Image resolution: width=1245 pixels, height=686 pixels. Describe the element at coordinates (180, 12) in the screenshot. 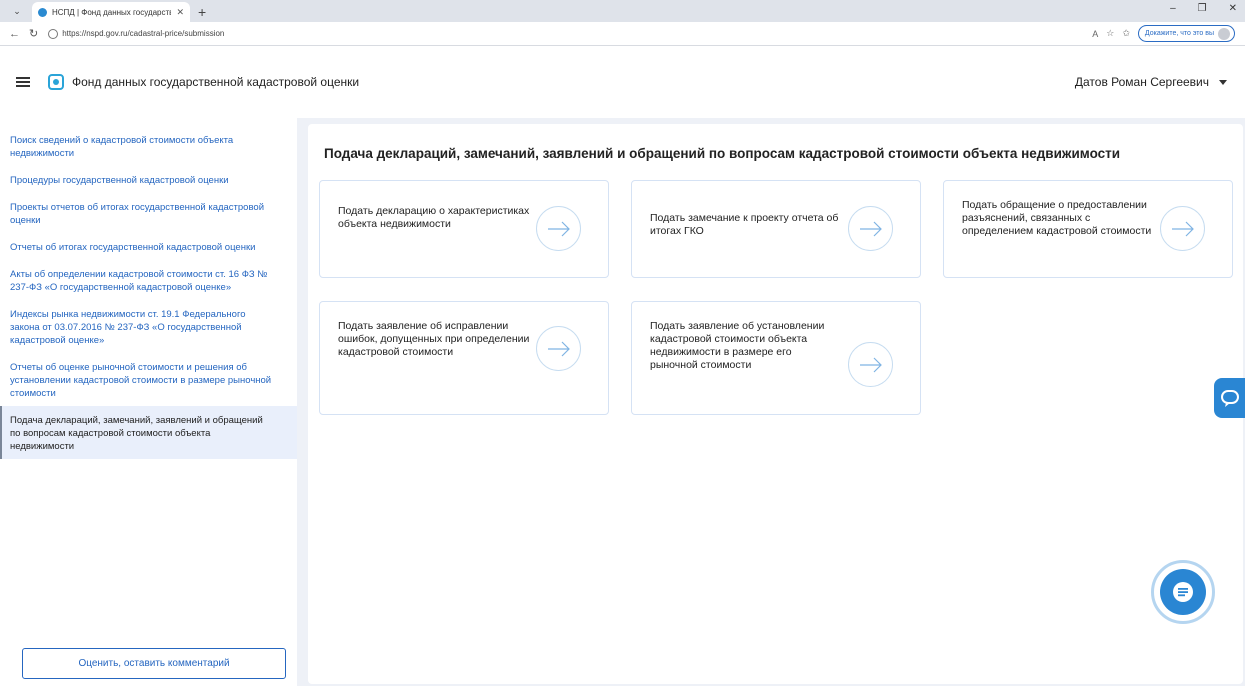

I see `tab-close-icon: ✕` at that location.